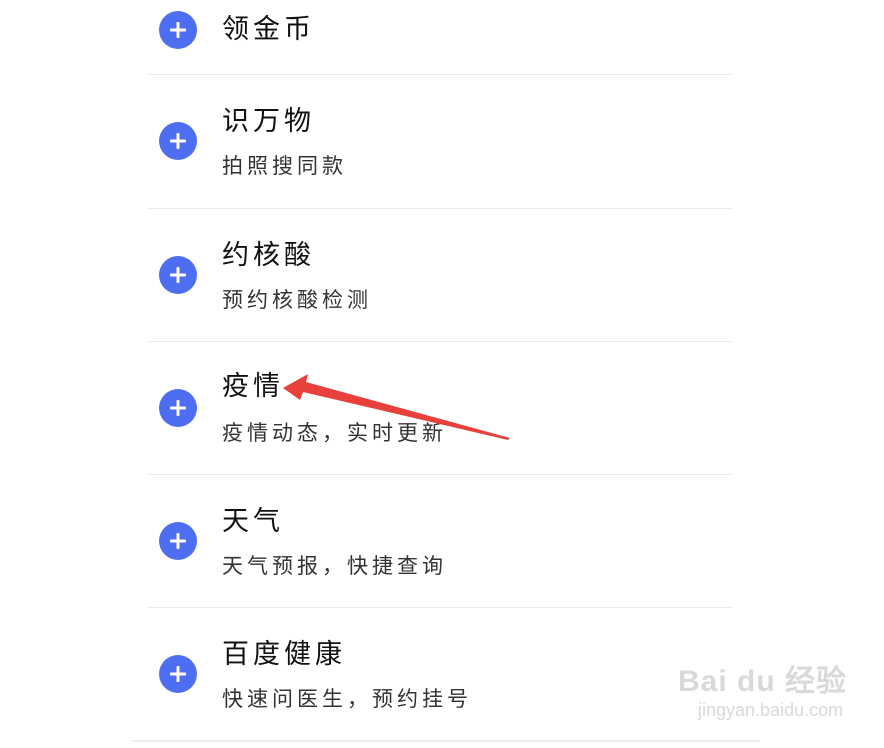 This screenshot has height=748, width=884. Describe the element at coordinates (334, 566) in the screenshot. I see `item-subtitle: 天气预报，快捷查询` at that location.